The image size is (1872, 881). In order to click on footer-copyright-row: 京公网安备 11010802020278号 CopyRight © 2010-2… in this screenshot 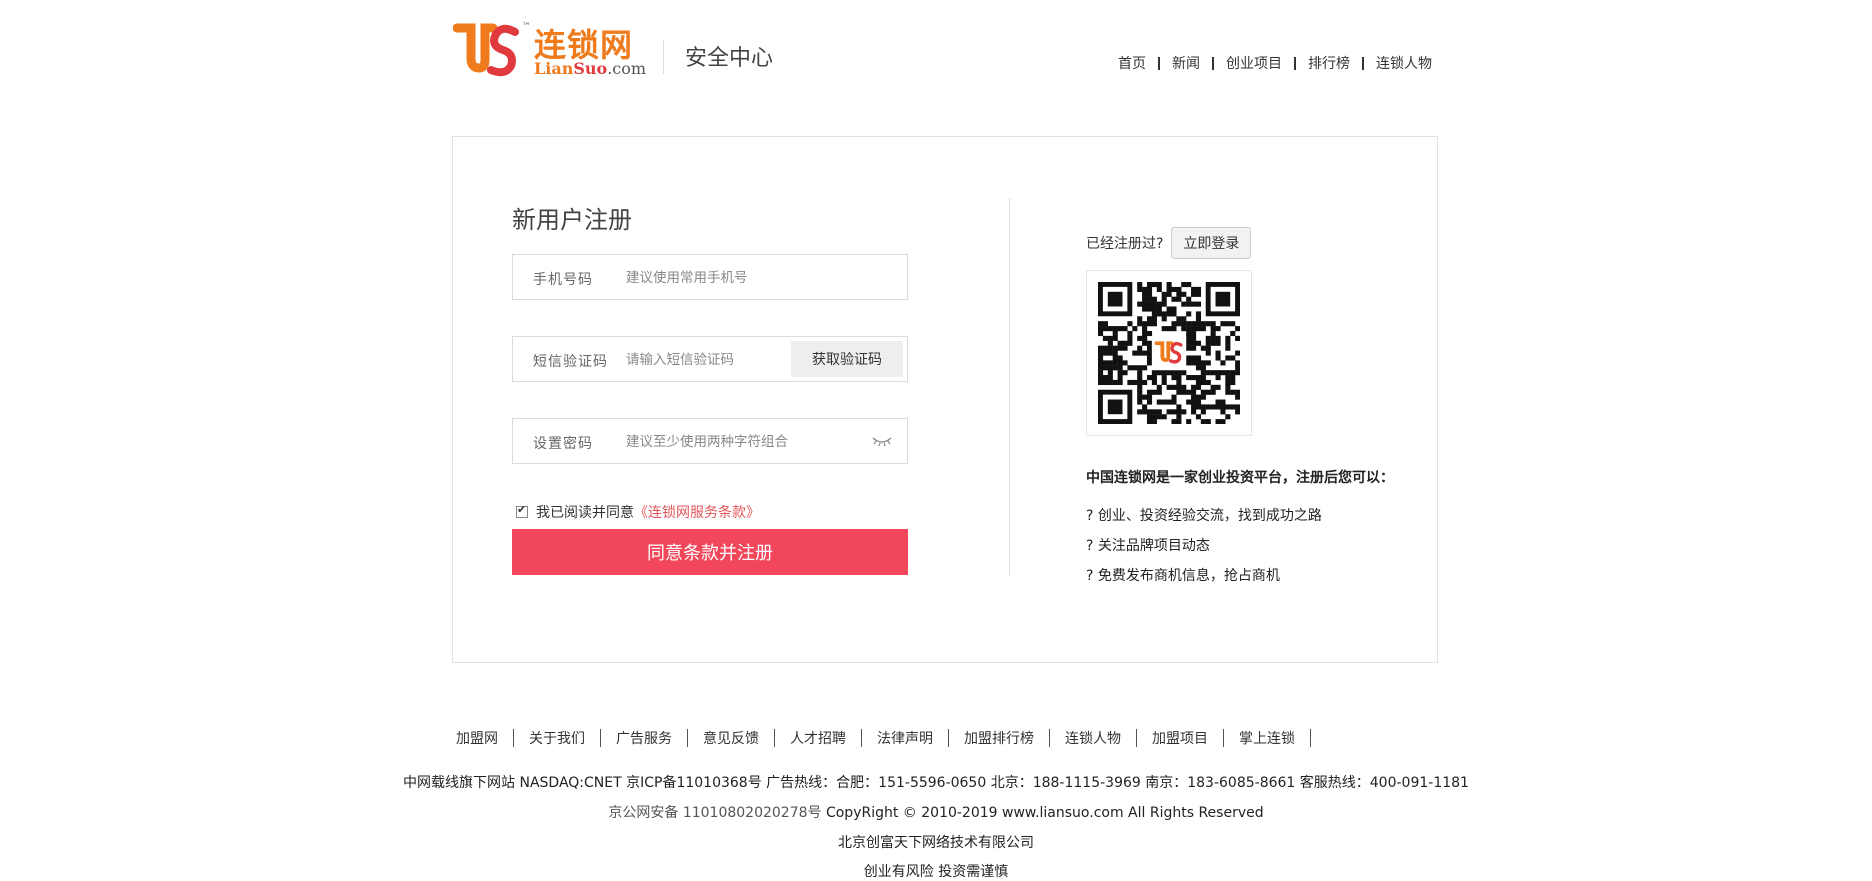, I will do `click(936, 812)`.